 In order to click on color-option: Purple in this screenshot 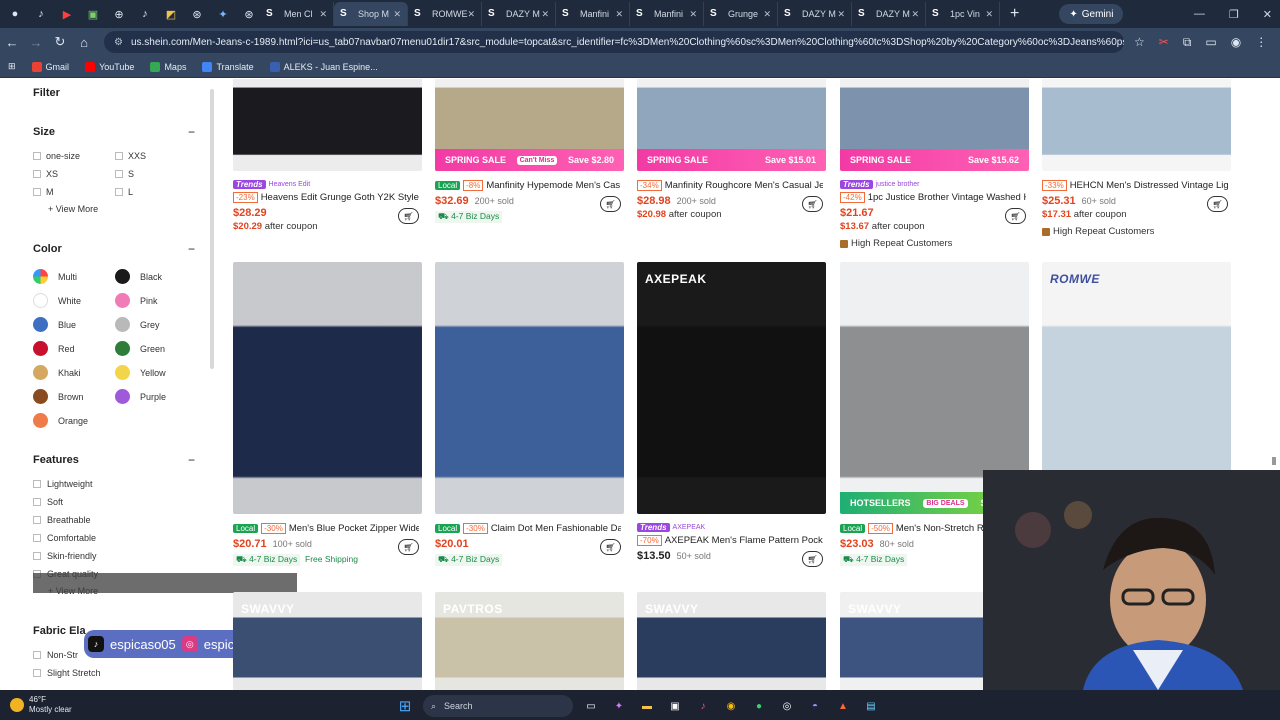, I will do `click(140, 396)`.